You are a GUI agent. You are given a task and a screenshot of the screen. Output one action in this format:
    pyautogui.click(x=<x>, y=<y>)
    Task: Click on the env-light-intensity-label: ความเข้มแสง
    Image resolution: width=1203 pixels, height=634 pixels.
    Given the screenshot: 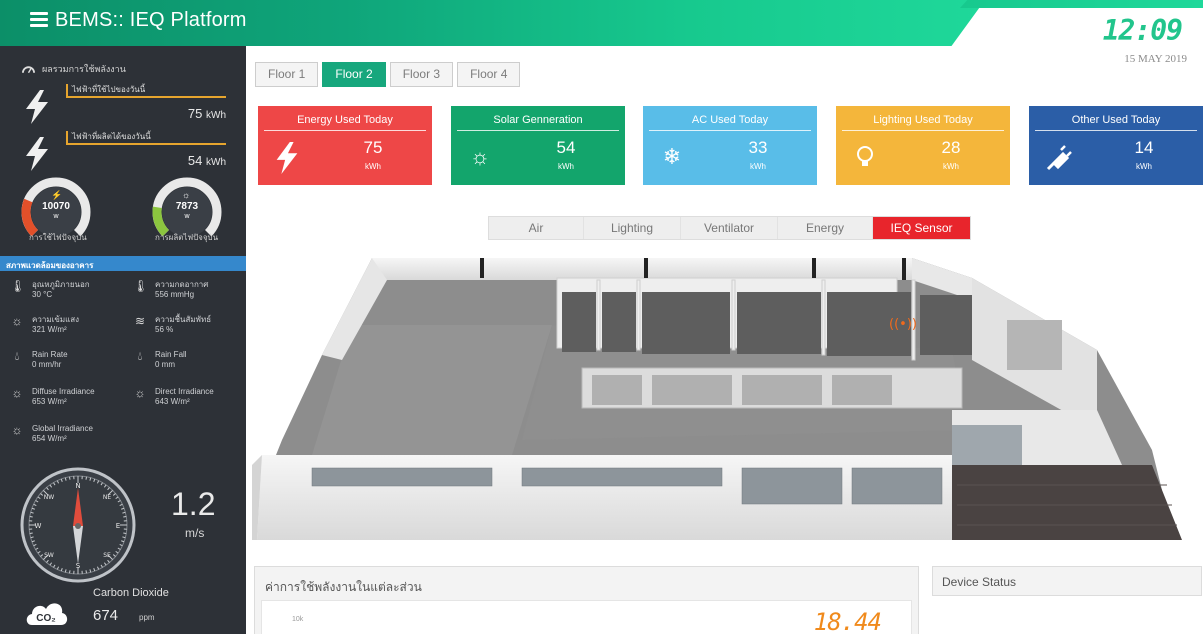 What is the action you would take?
    pyautogui.click(x=56, y=319)
    